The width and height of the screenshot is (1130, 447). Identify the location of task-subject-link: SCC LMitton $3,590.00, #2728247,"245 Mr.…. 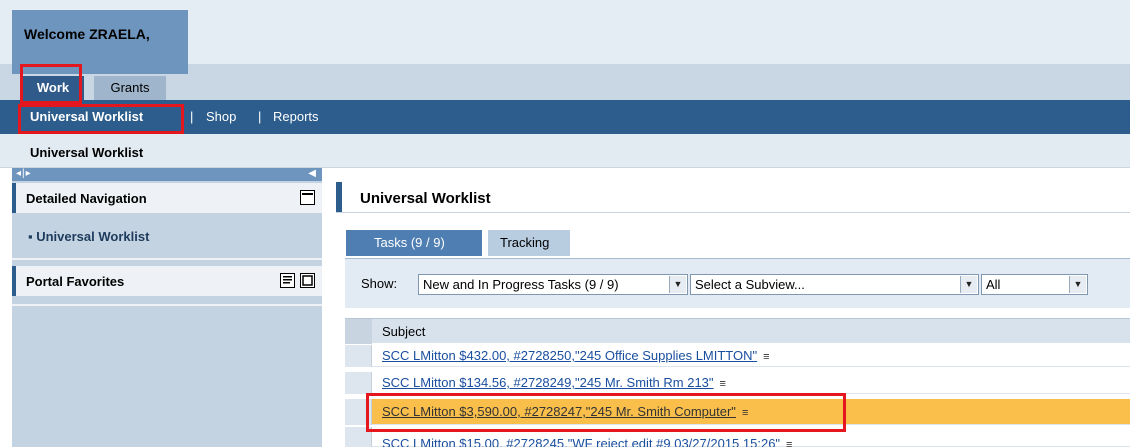
(565, 411).